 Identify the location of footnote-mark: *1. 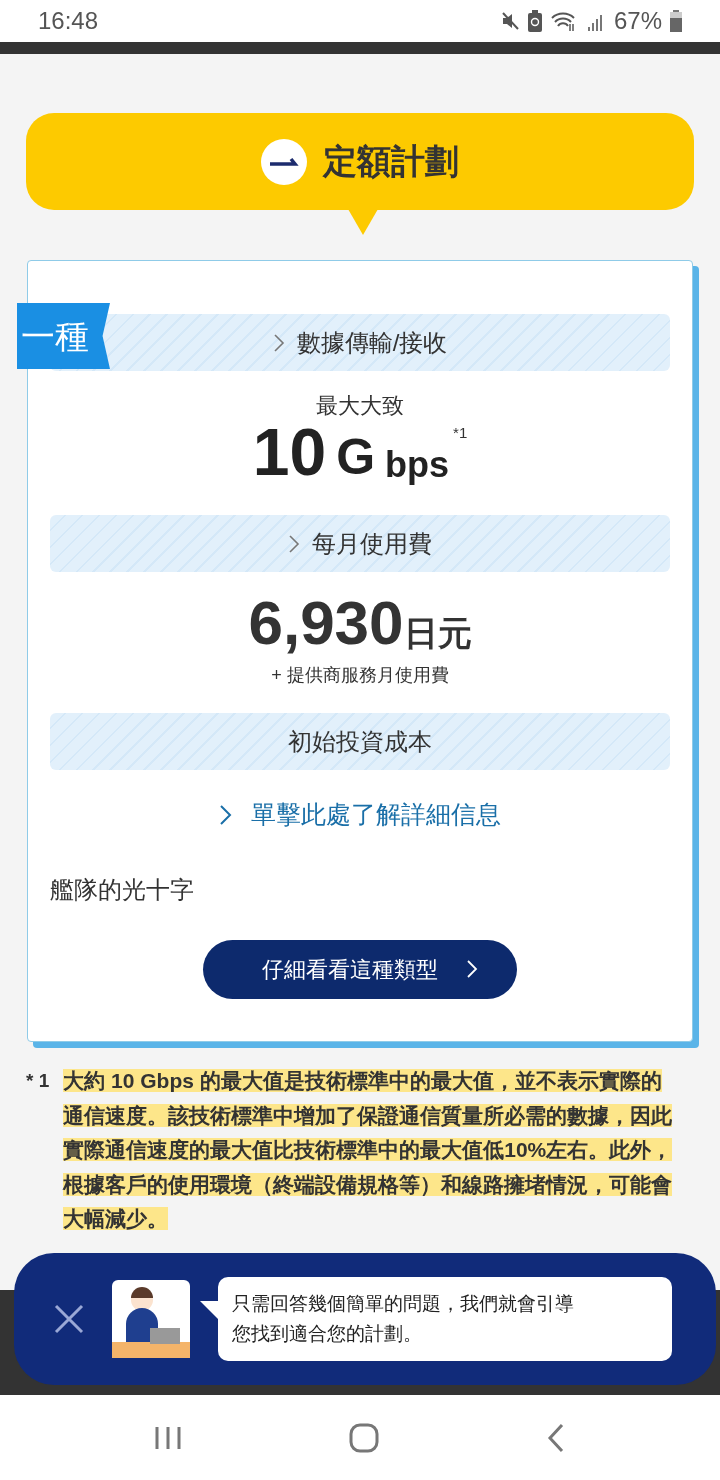
(460, 432).